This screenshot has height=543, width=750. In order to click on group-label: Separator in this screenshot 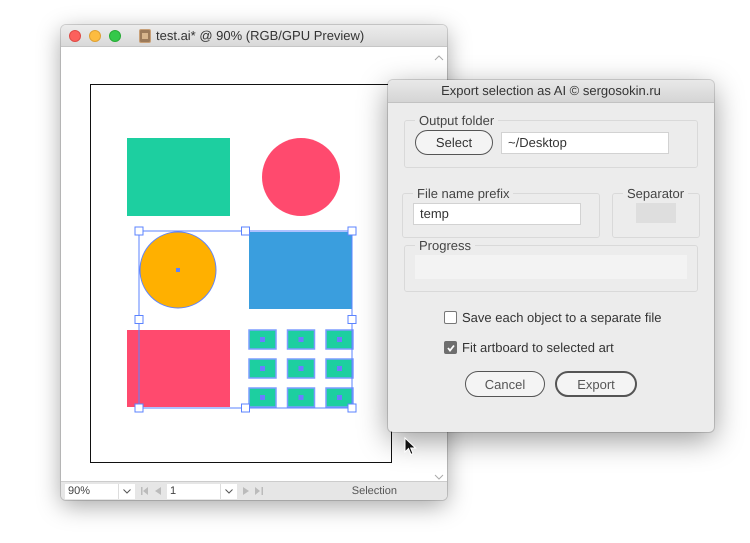, I will do `click(656, 193)`.